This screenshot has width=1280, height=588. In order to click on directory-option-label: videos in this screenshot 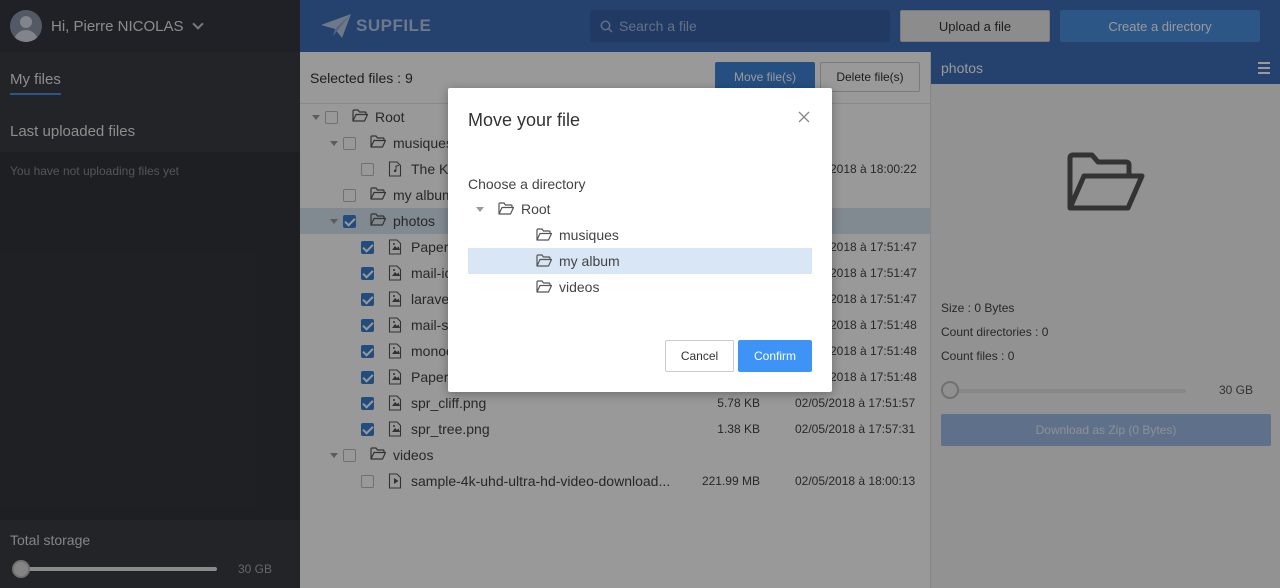, I will do `click(579, 287)`.